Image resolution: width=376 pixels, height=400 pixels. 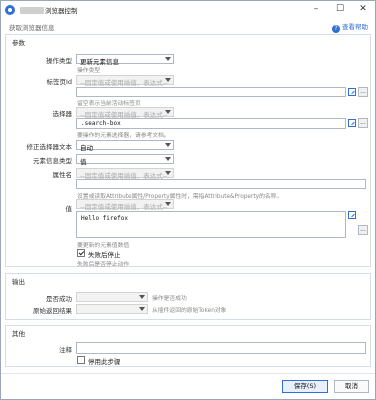 I want to click on help-label: 查看帮助, so click(x=355, y=27).